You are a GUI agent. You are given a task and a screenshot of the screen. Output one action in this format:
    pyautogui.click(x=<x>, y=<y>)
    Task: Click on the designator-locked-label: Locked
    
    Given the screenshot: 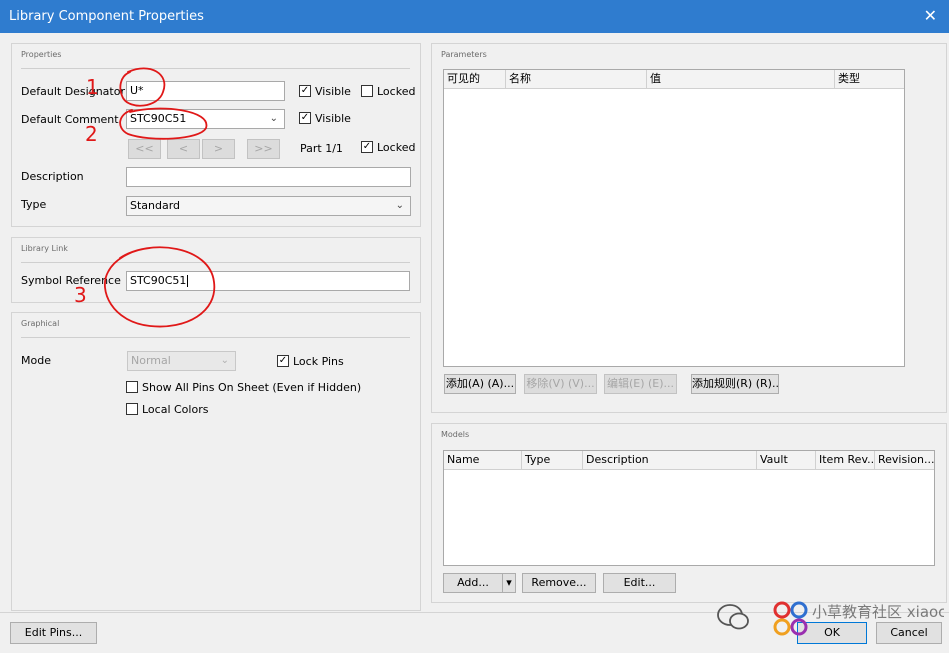 What is the action you would take?
    pyautogui.click(x=396, y=91)
    